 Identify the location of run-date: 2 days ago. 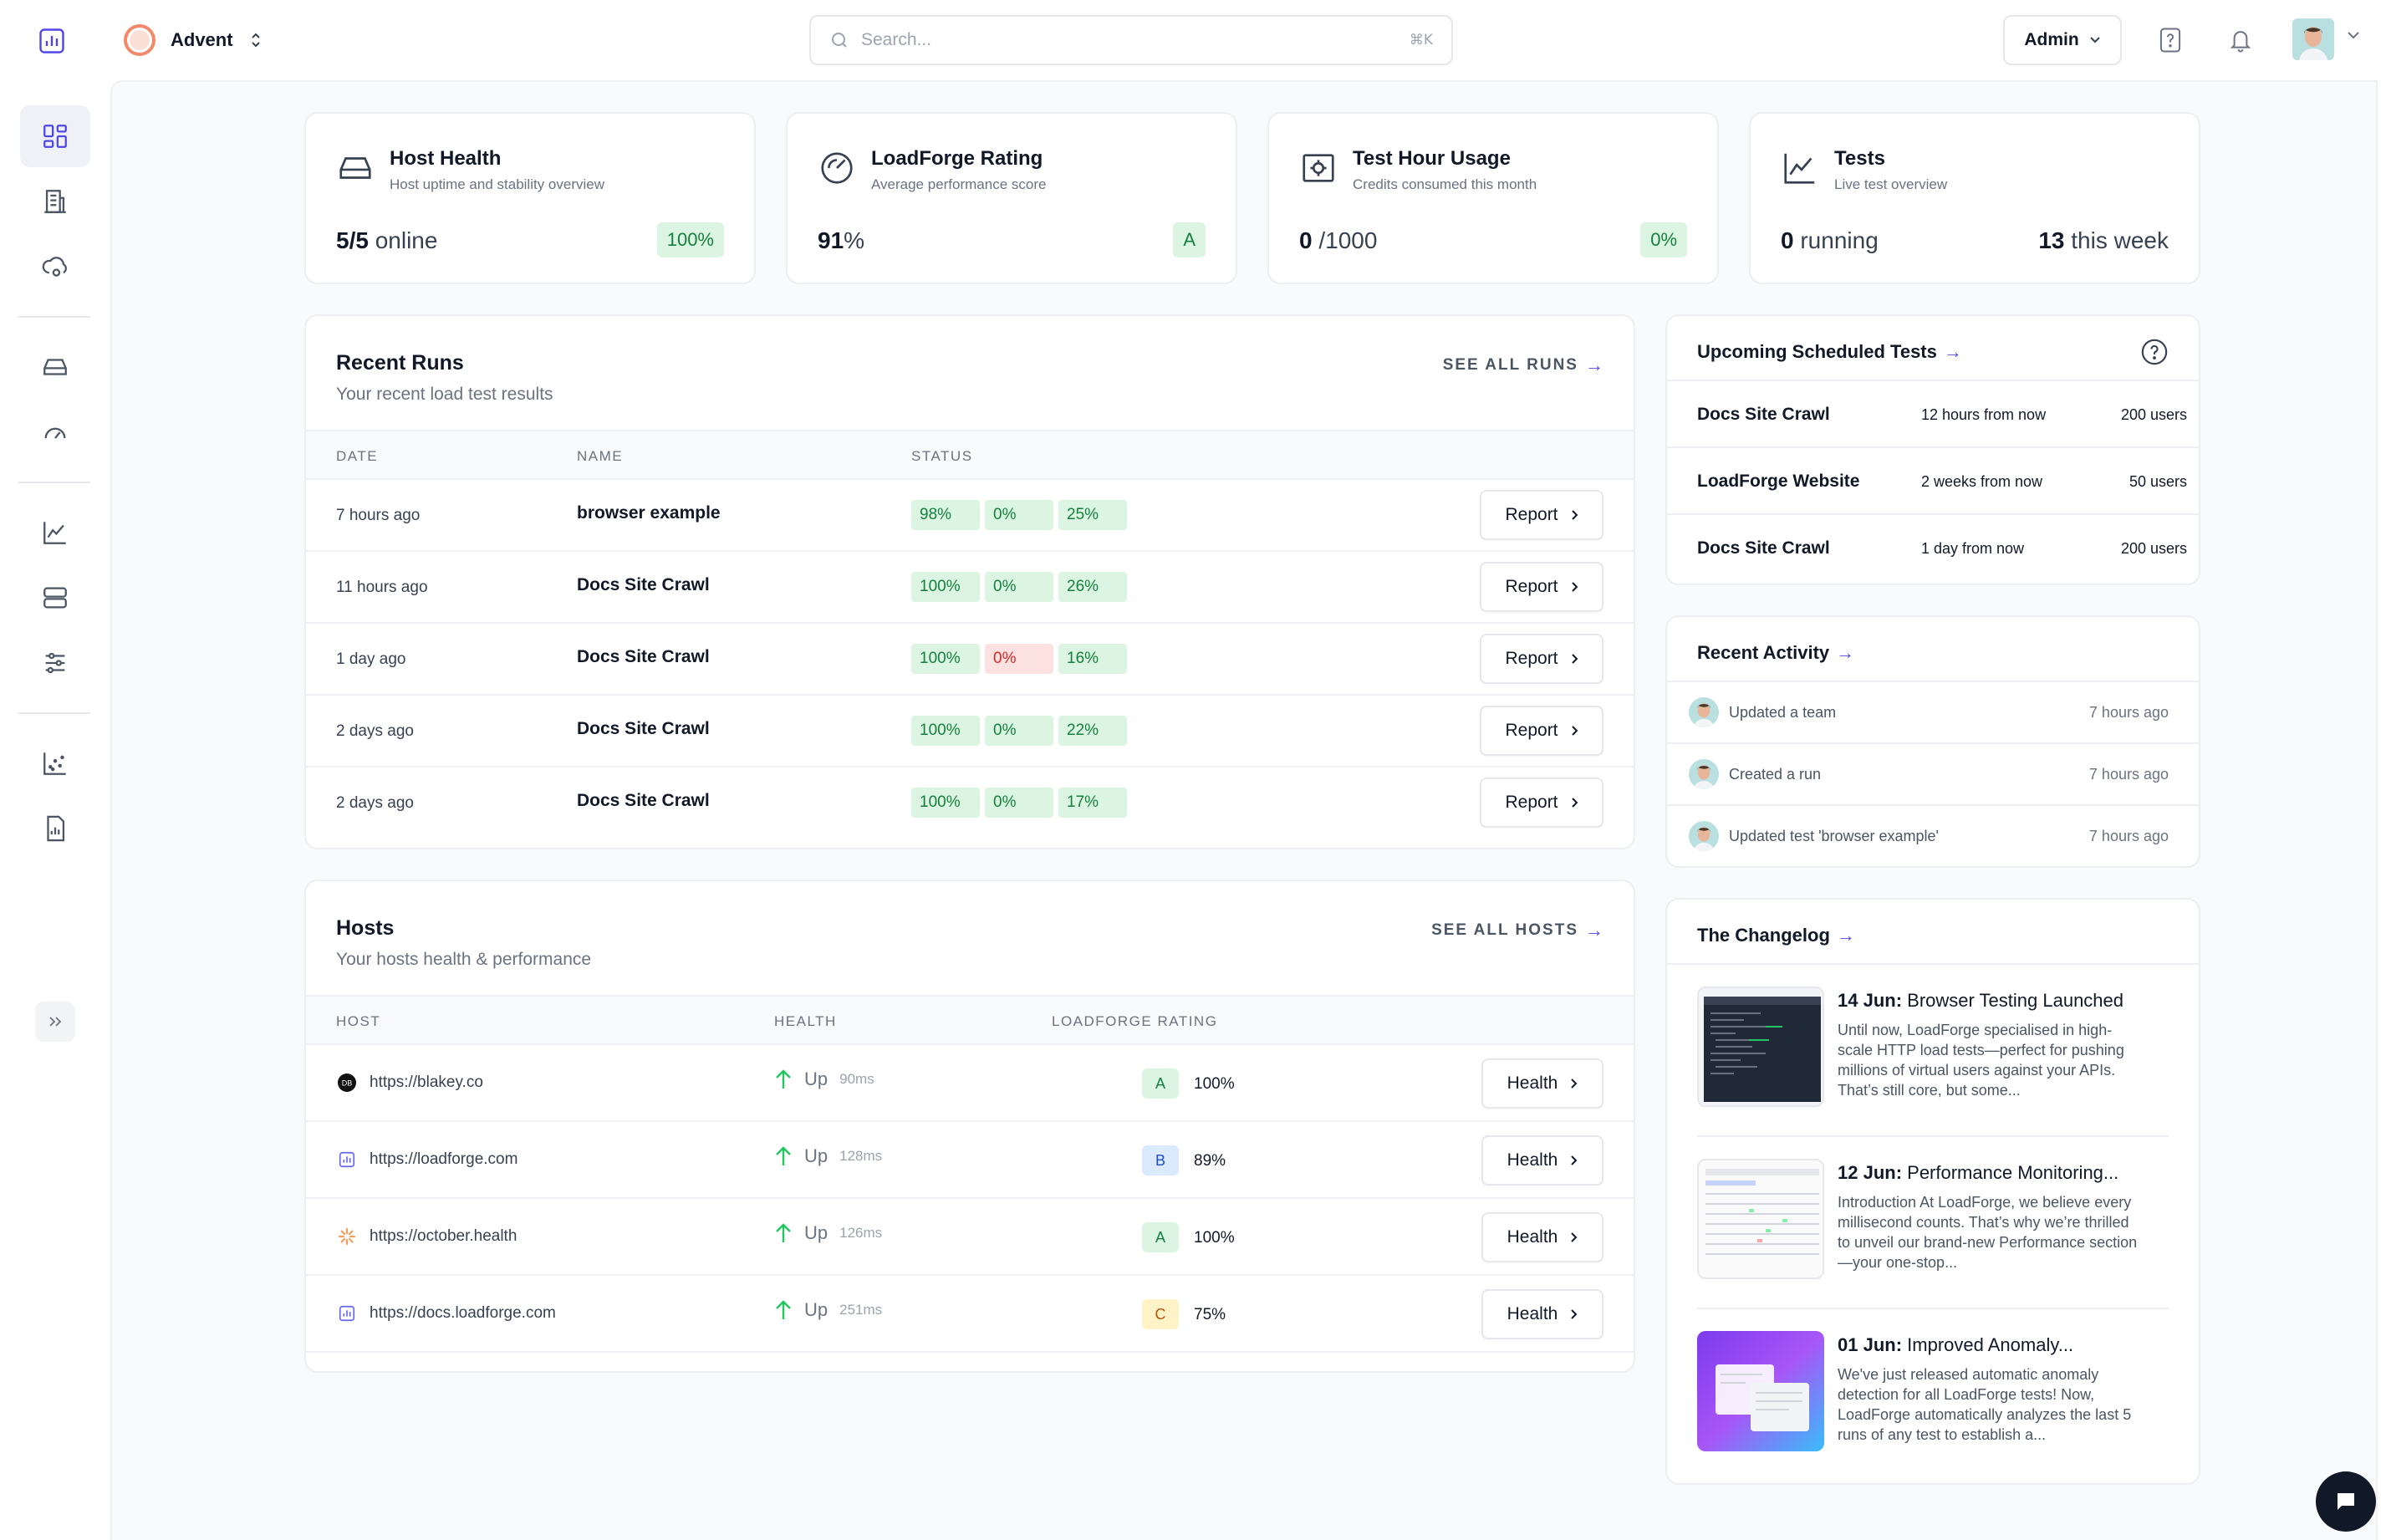
(375, 803).